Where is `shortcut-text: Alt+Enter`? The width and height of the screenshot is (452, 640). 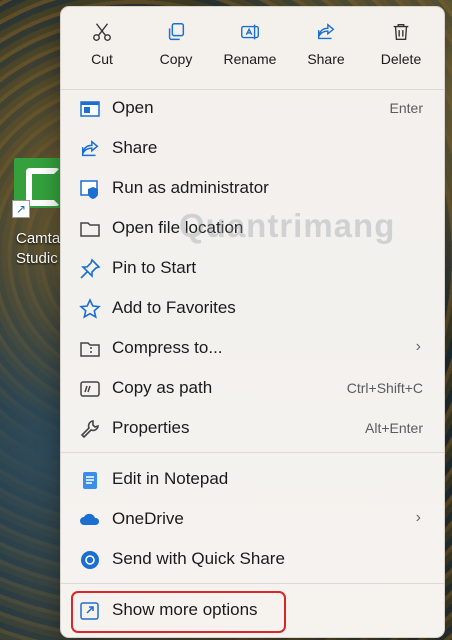
shortcut-text: Alt+Enter is located at coordinates (394, 428).